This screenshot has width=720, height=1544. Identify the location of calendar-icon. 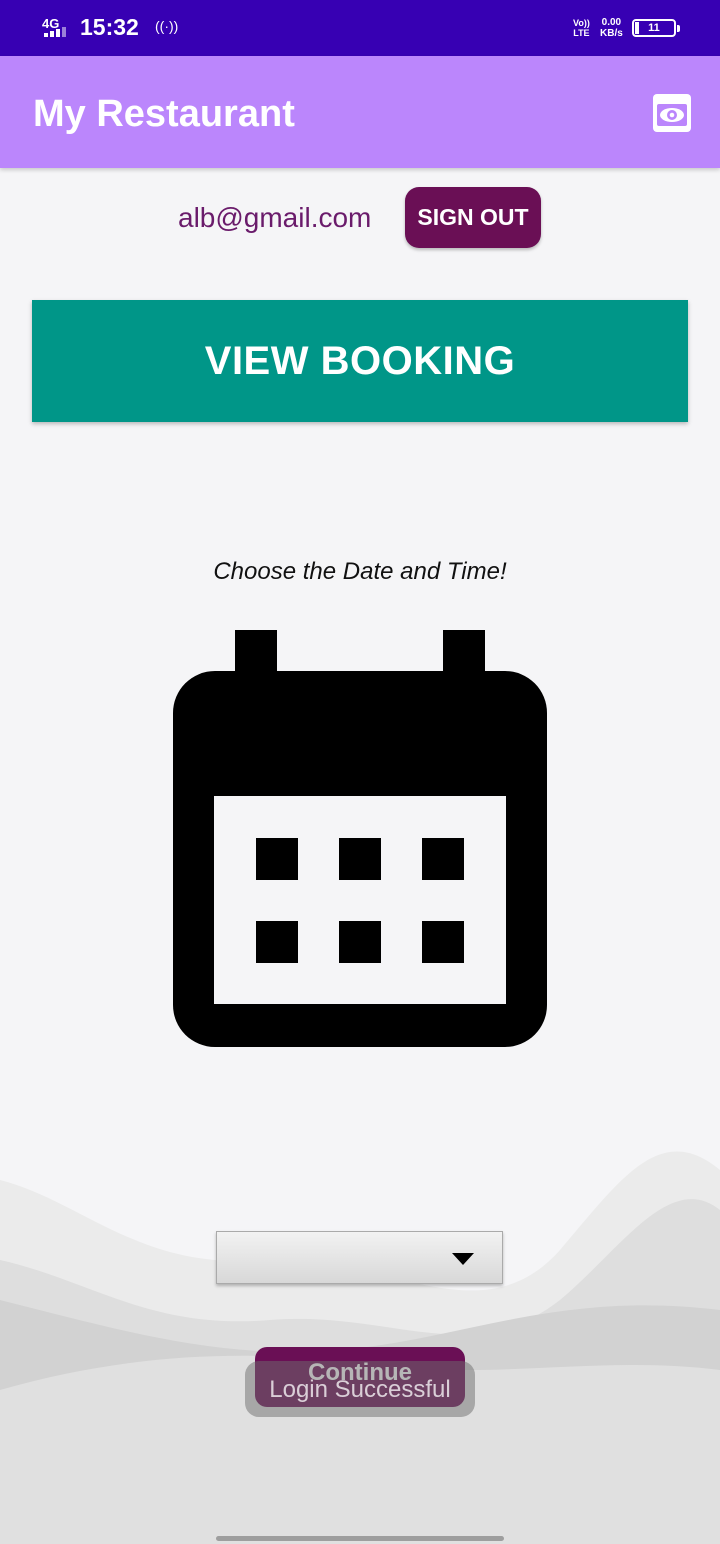
(360, 838).